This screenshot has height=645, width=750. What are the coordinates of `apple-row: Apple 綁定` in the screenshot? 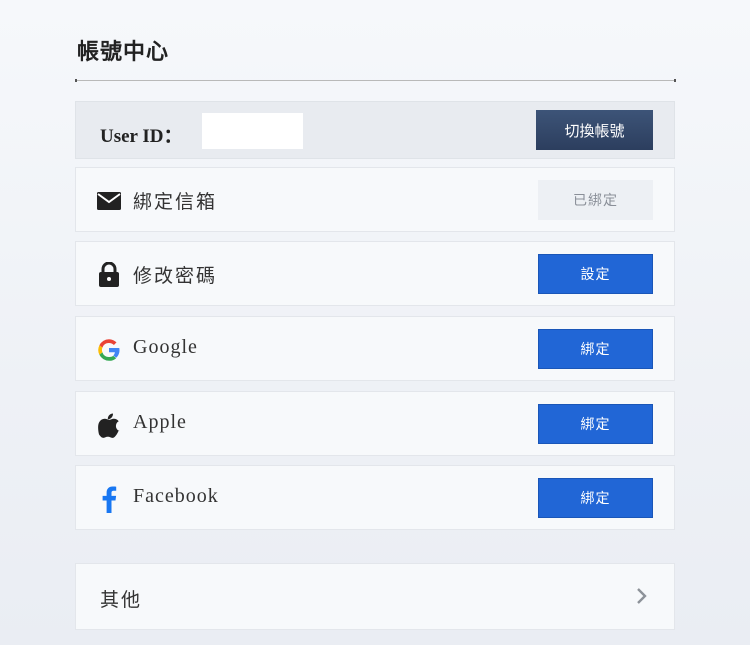 It's located at (375, 423).